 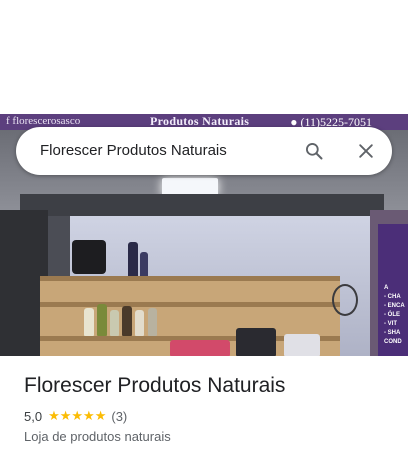 What do you see at coordinates (366, 151) in the screenshot?
I see `close-icon` at bounding box center [366, 151].